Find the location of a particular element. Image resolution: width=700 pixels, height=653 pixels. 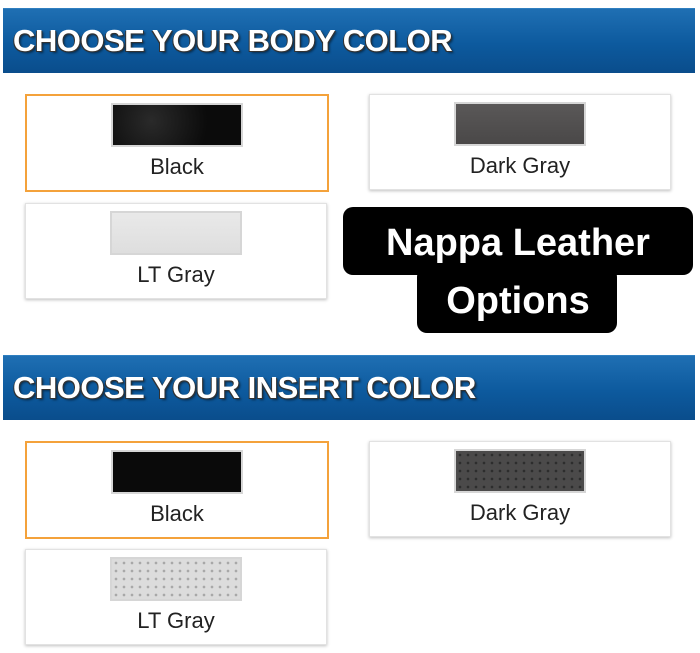

body-option-lt-gray: LT Gray is located at coordinates (176, 251).